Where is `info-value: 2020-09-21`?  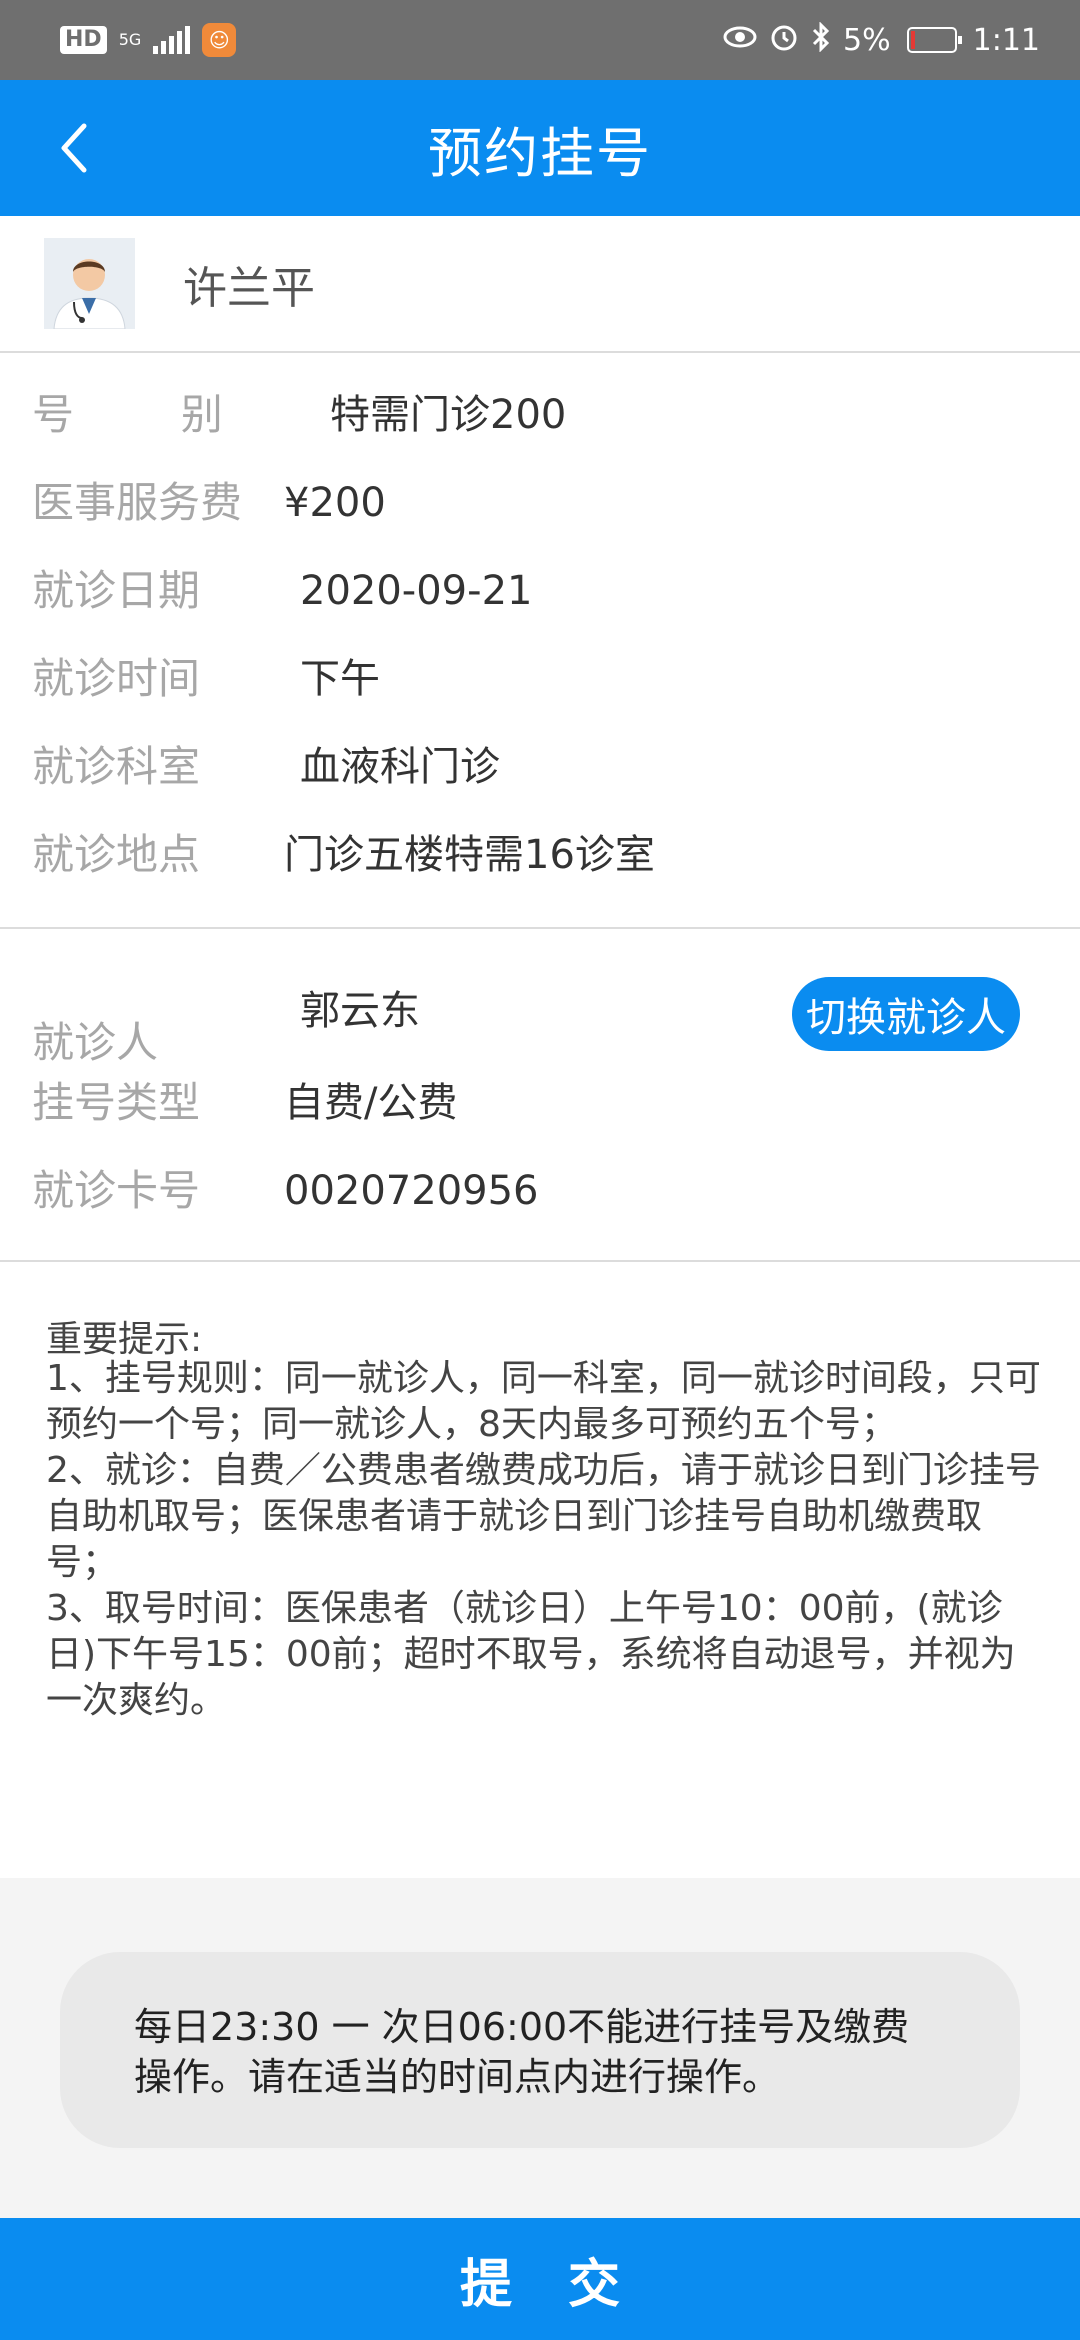 info-value: 2020-09-21 is located at coordinates (416, 591).